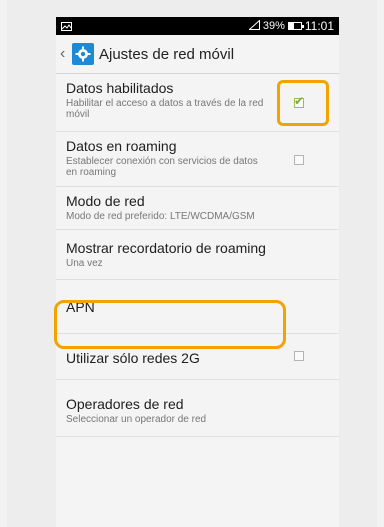 This screenshot has height=527, width=384. I want to click on setting-title: Modo de red, so click(105, 201).